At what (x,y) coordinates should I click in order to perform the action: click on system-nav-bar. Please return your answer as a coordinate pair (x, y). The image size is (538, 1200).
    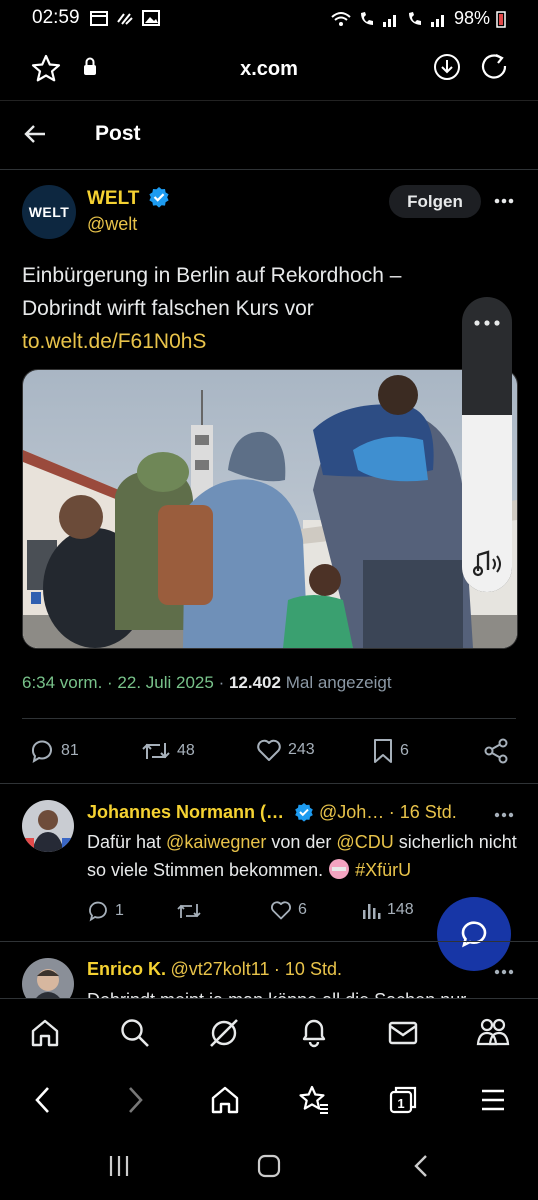
    Looking at the image, I should click on (269, 1167).